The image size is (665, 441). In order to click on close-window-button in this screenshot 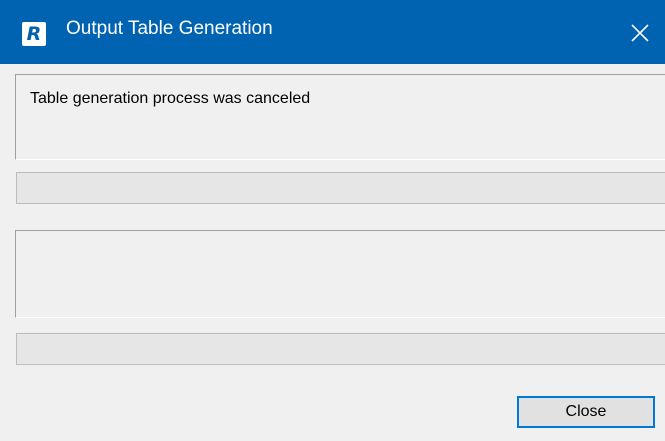, I will do `click(640, 32)`.